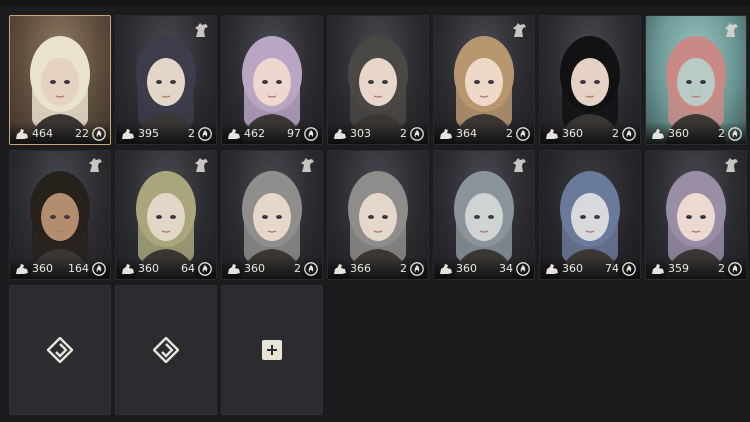 This screenshot has height=422, width=750. I want to click on character-level: 462, so click(254, 133).